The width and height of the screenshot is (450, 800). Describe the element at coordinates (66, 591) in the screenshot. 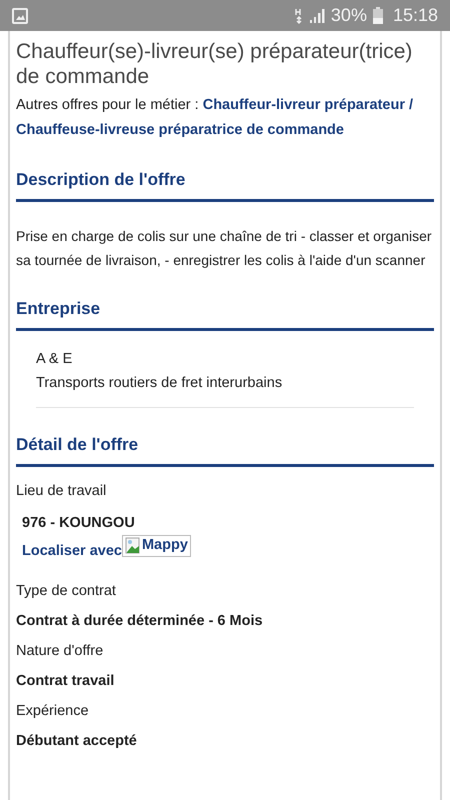

I see `field-label: Type de contrat` at that location.